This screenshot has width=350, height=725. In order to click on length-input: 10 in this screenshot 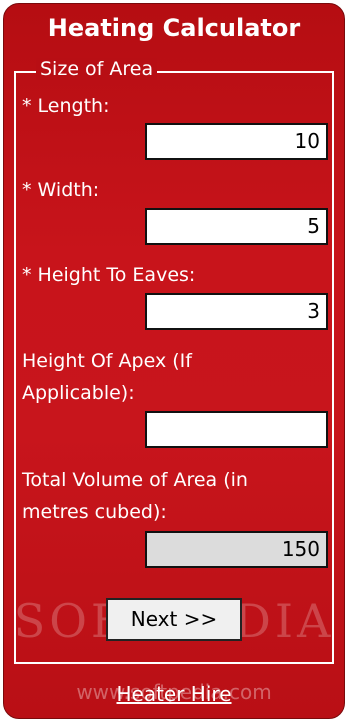, I will do `click(236, 141)`.